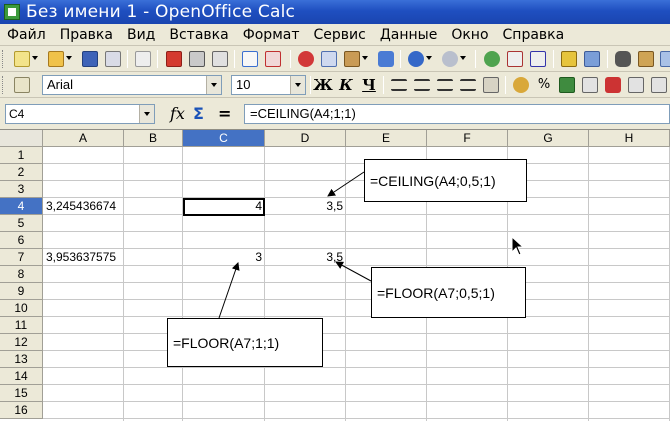  What do you see at coordinates (21, 376) in the screenshot?
I see `row-header-14: 14` at bounding box center [21, 376].